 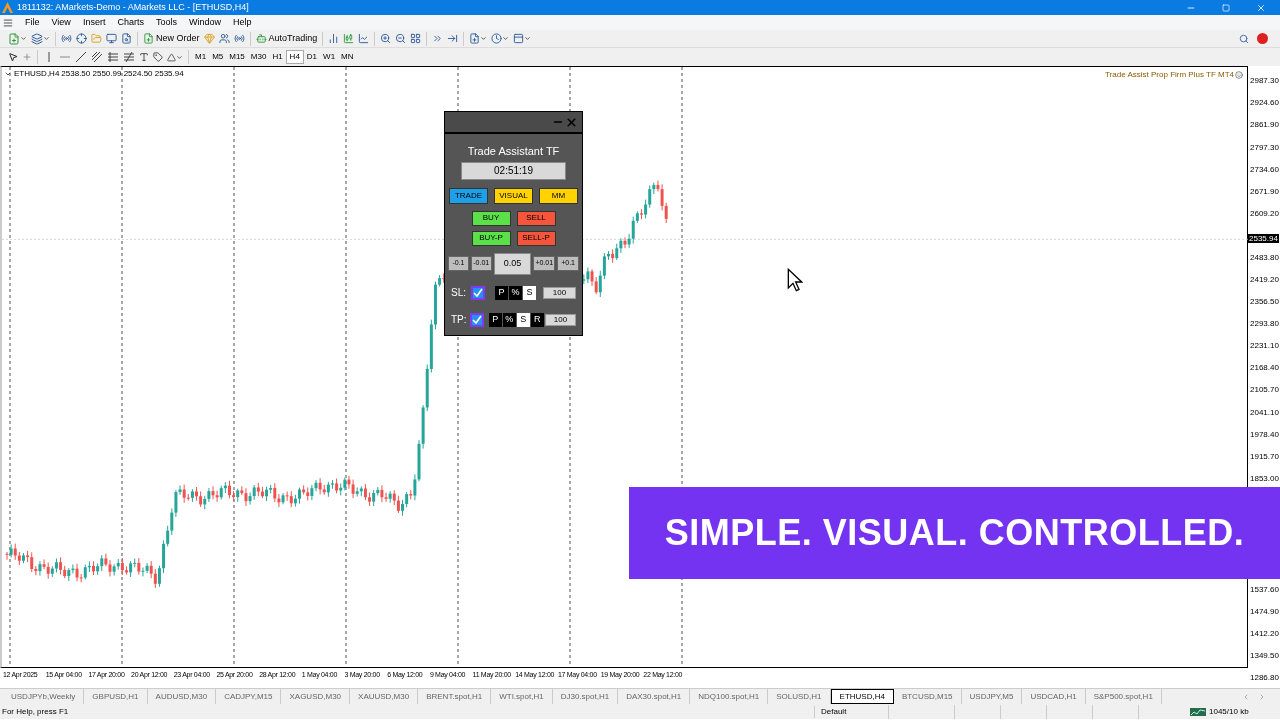 I want to click on timeframe-button: M30, so click(x=258, y=57).